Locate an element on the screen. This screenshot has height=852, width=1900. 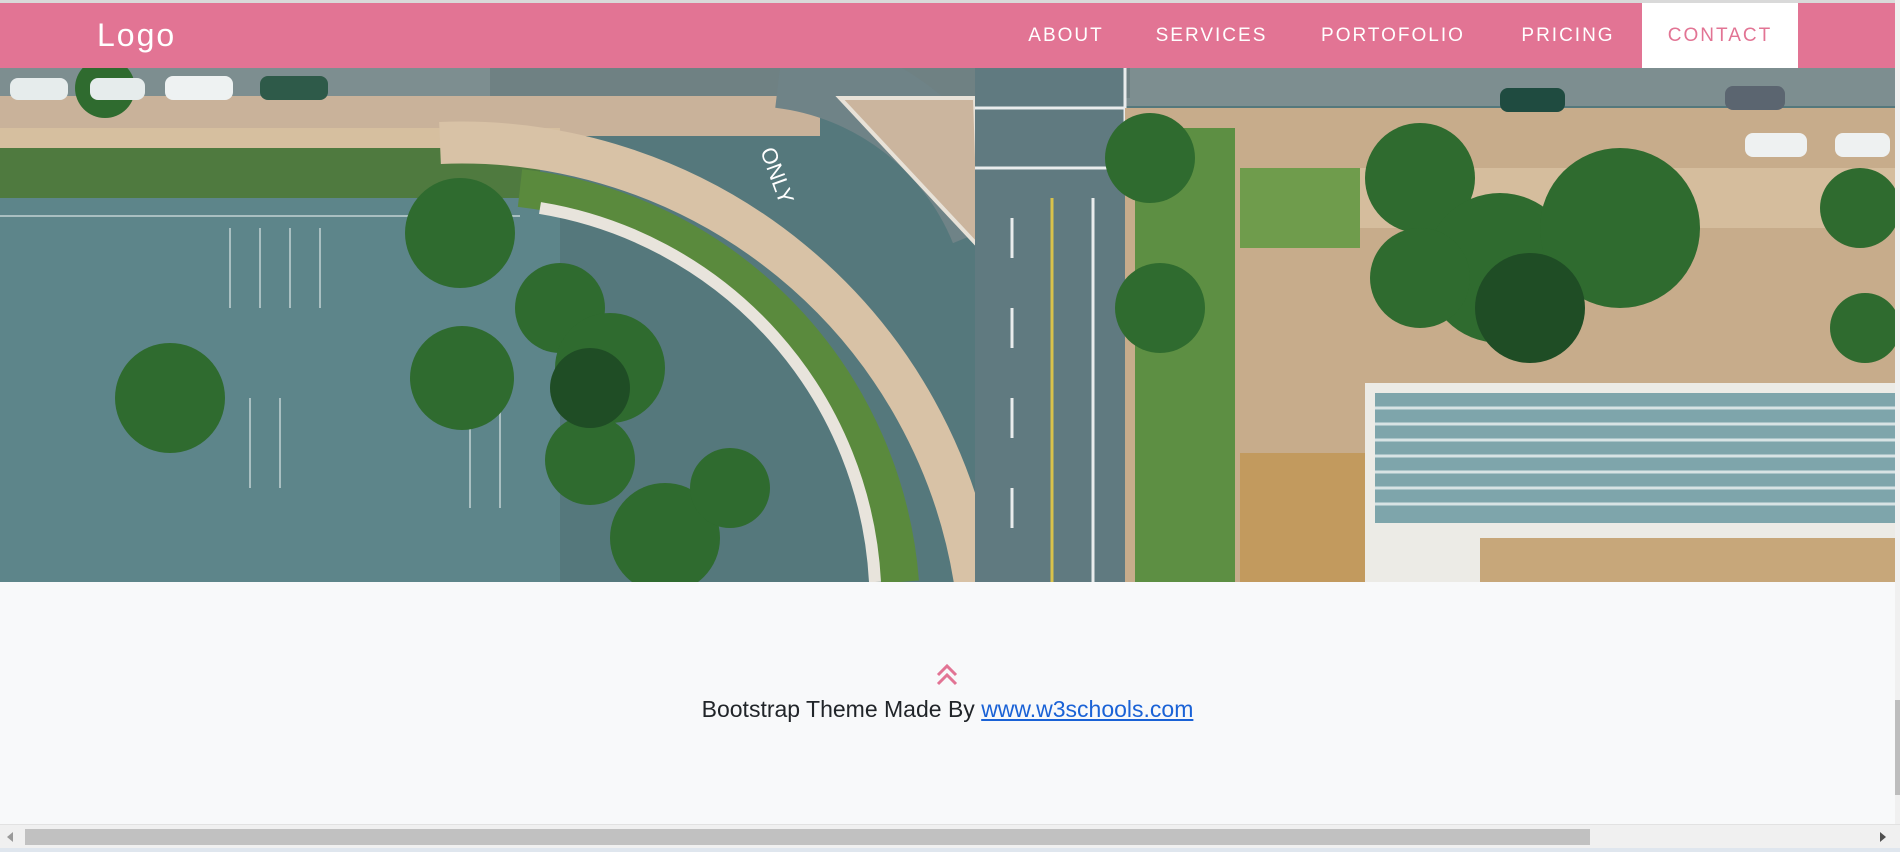
nav-item-portofolio: PORTOFOLIO is located at coordinates (1393, 35).